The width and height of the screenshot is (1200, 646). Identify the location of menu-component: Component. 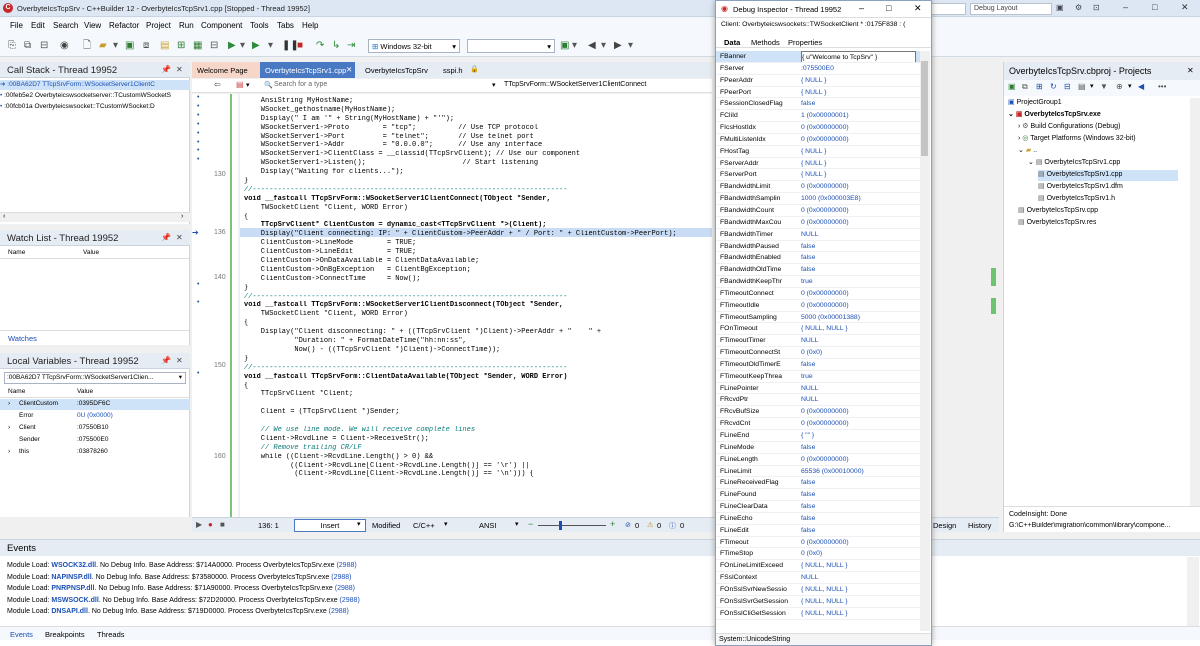
(221, 25).